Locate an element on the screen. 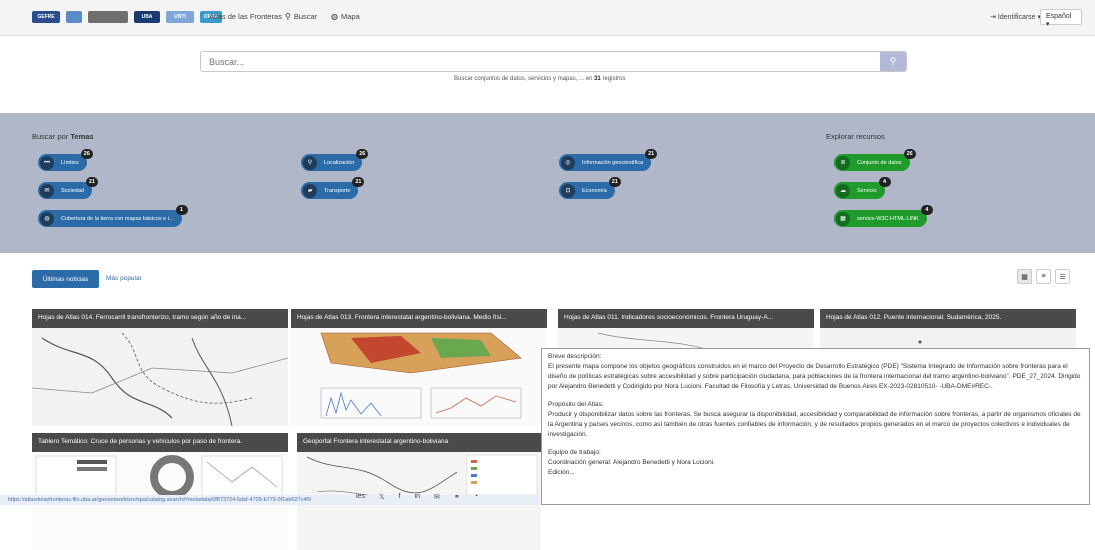 The image size is (1095, 550). table-icon: ▦ is located at coordinates (843, 218).